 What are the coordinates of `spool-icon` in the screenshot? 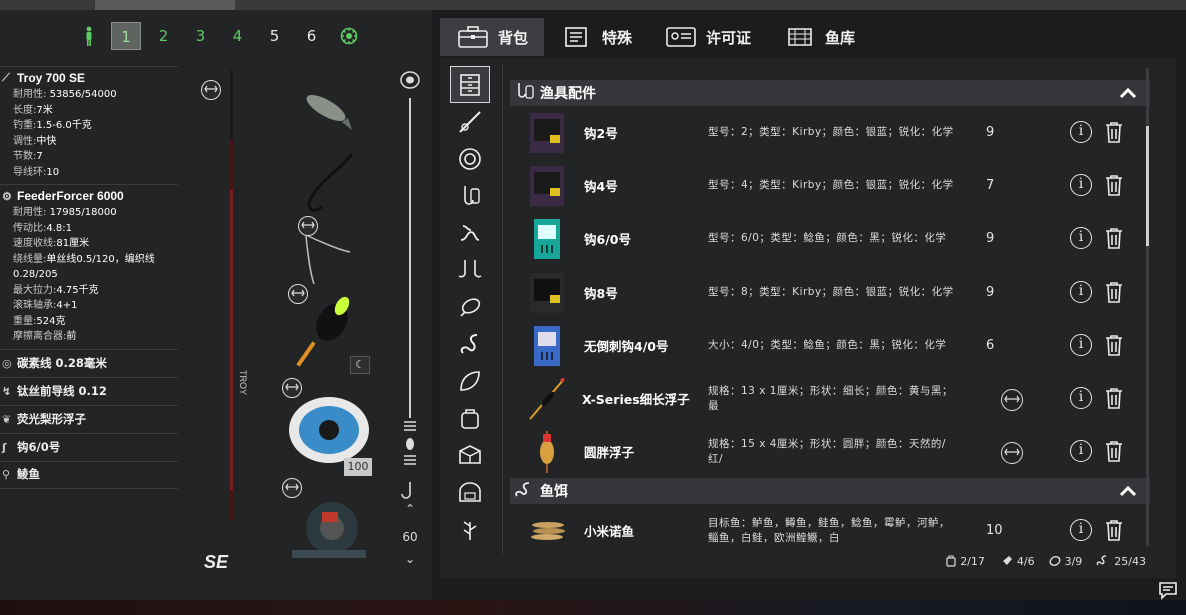 It's located at (410, 80).